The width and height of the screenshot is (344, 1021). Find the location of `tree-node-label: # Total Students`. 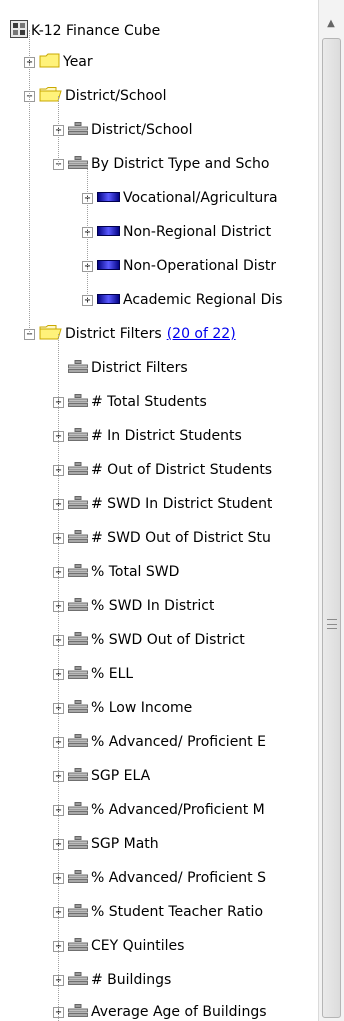

tree-node-label: # Total Students is located at coordinates (149, 402).